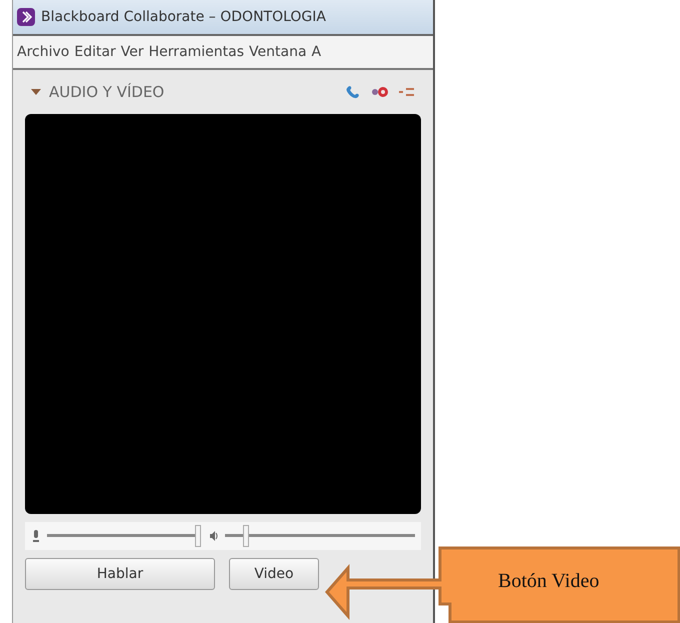 Image resolution: width=680 pixels, height=623 pixels. What do you see at coordinates (278, 52) in the screenshot?
I see `menu-item: Ventana` at bounding box center [278, 52].